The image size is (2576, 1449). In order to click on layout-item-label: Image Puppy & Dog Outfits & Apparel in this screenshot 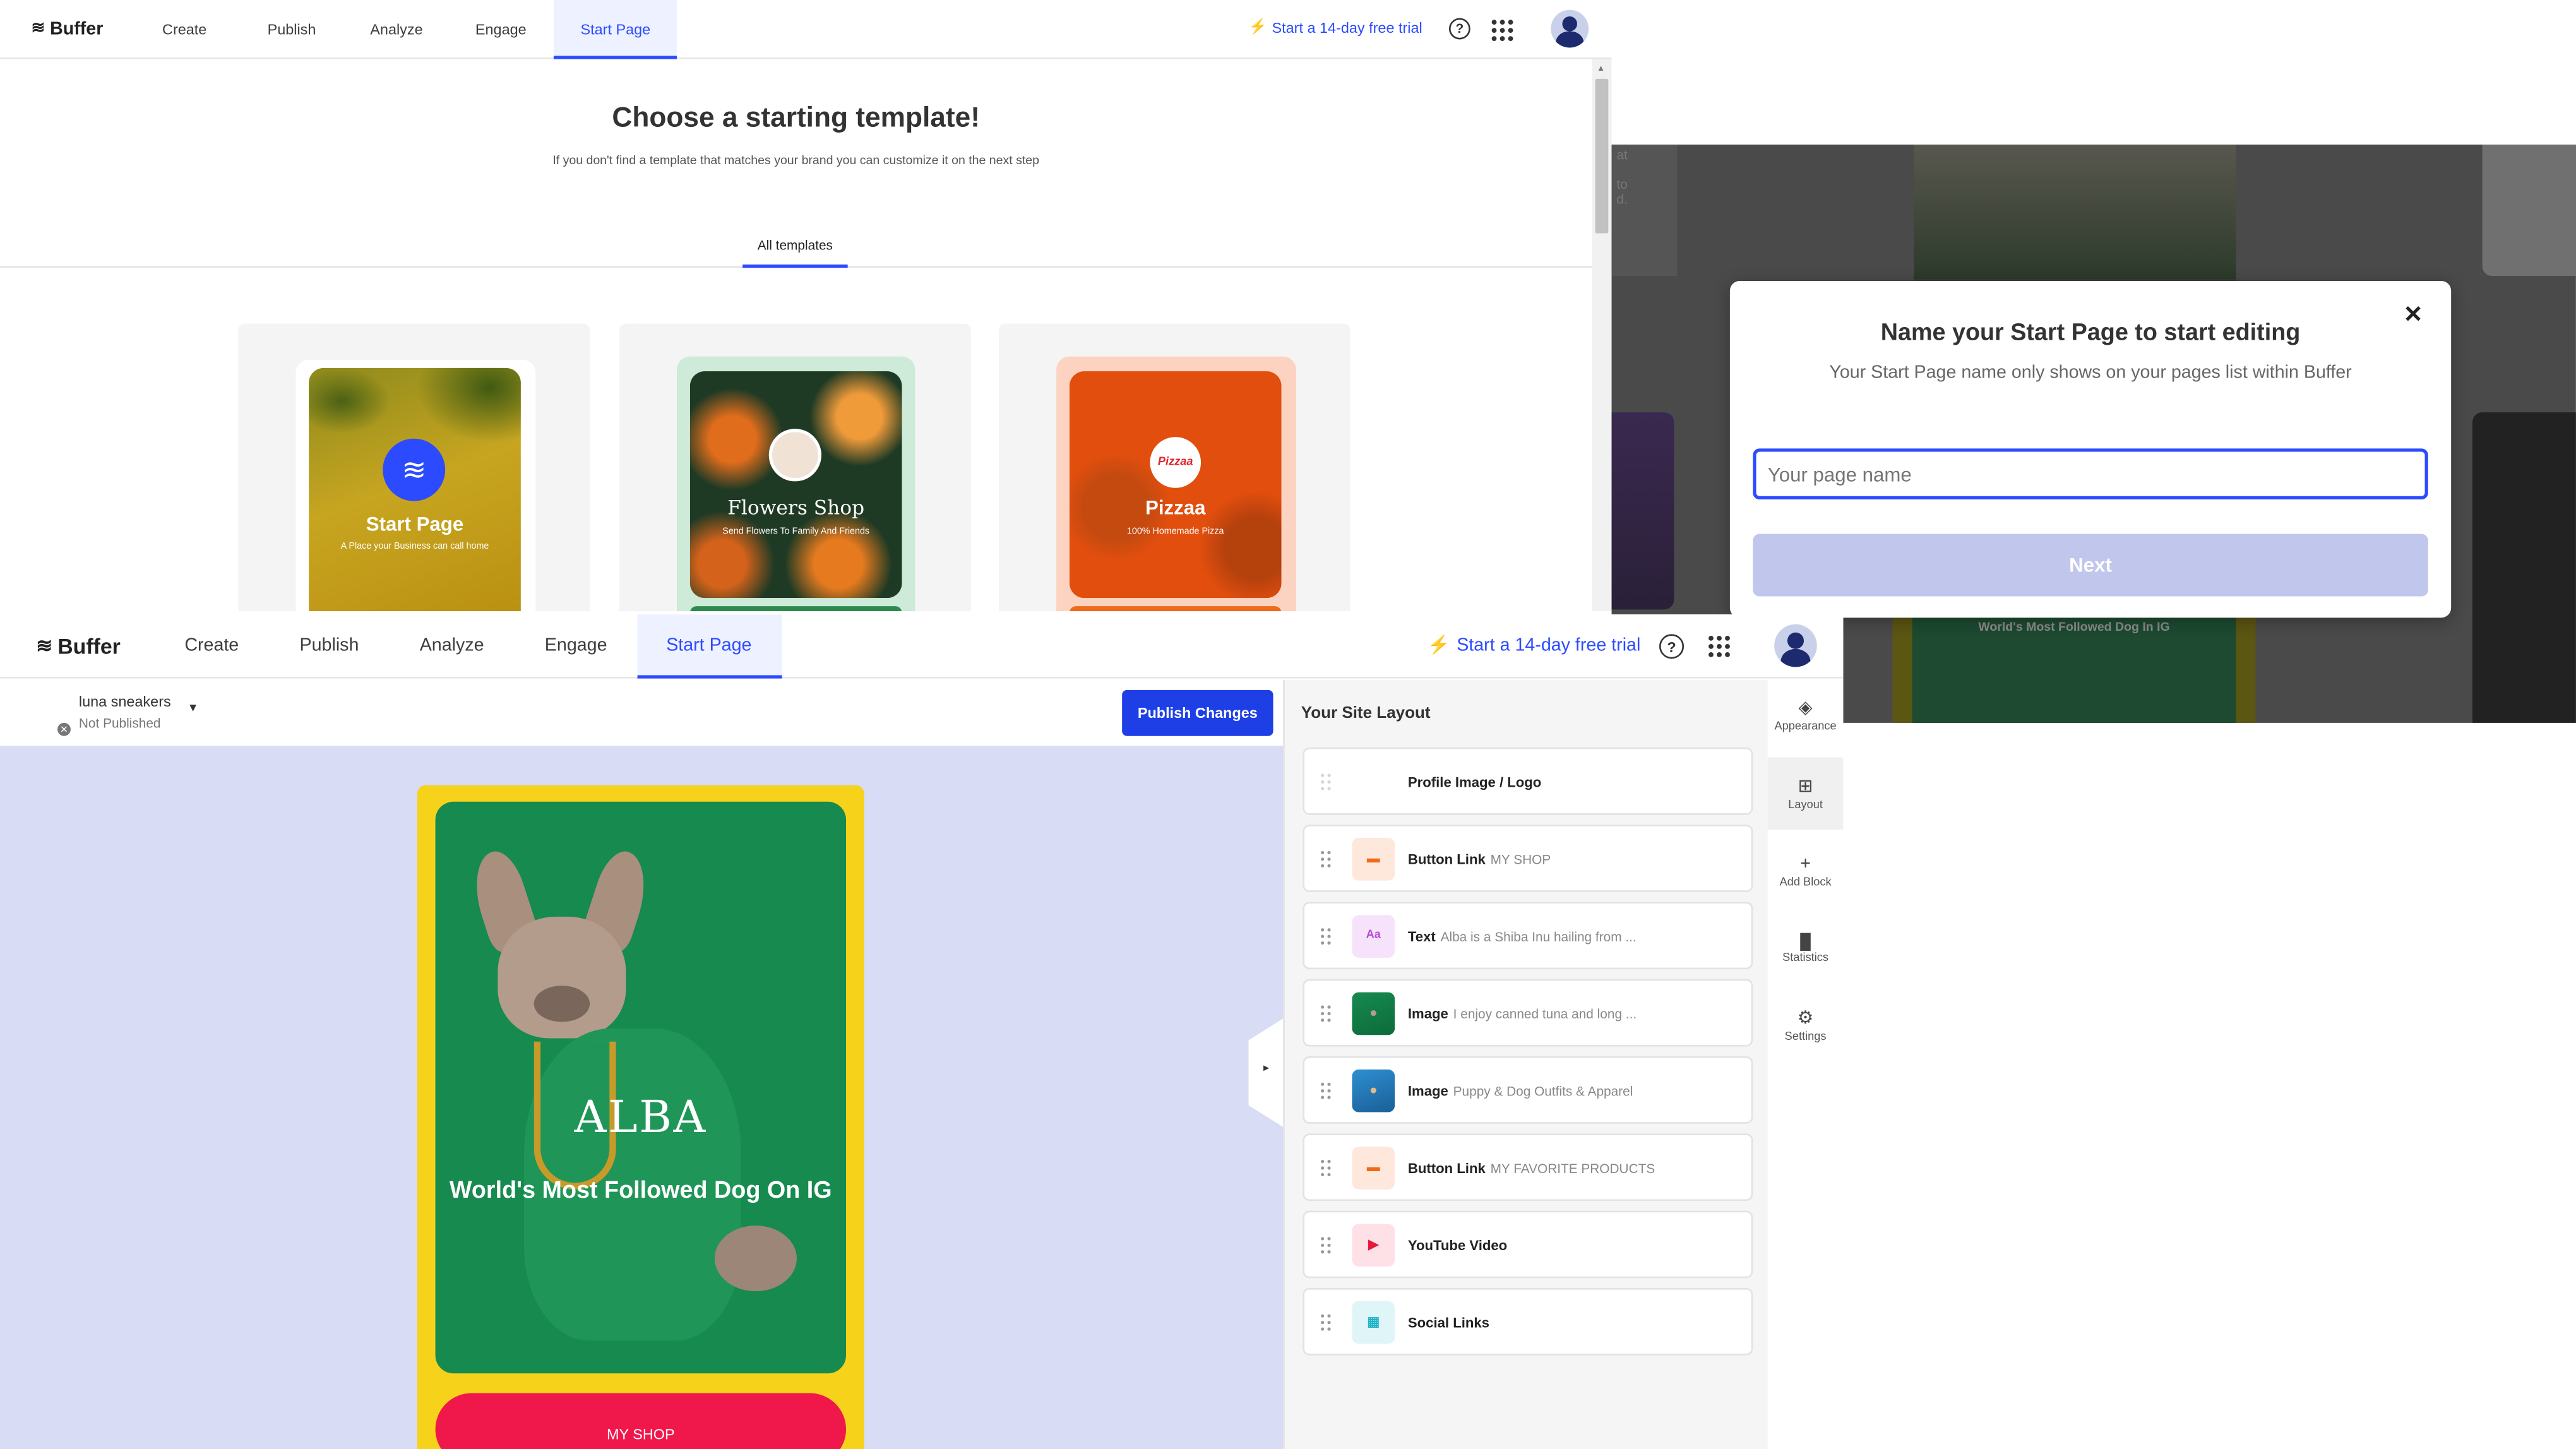, I will do `click(1520, 1090)`.